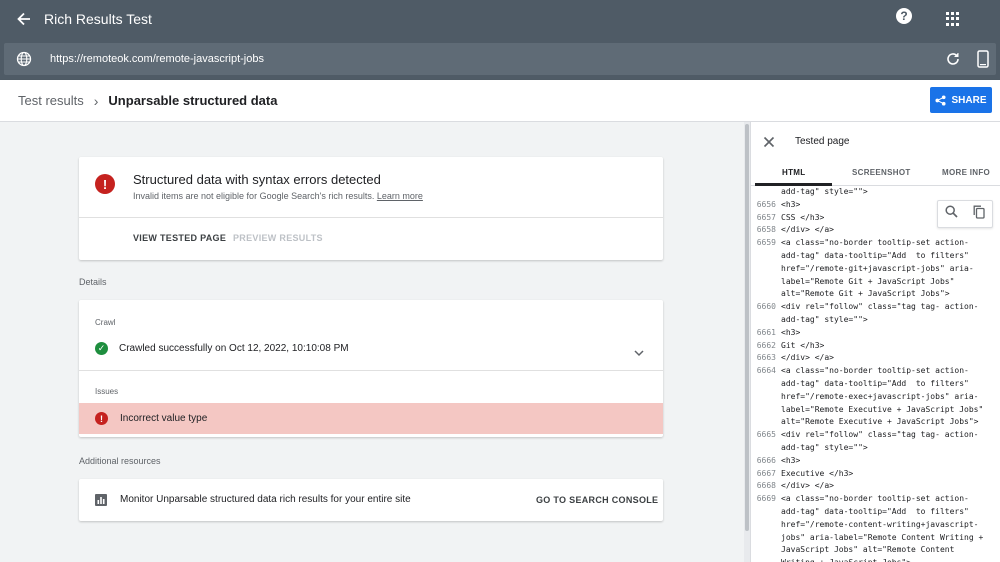 Image resolution: width=1000 pixels, height=562 pixels. Describe the element at coordinates (803, 217) in the screenshot. I see `code-text: CSS </h3>` at that location.